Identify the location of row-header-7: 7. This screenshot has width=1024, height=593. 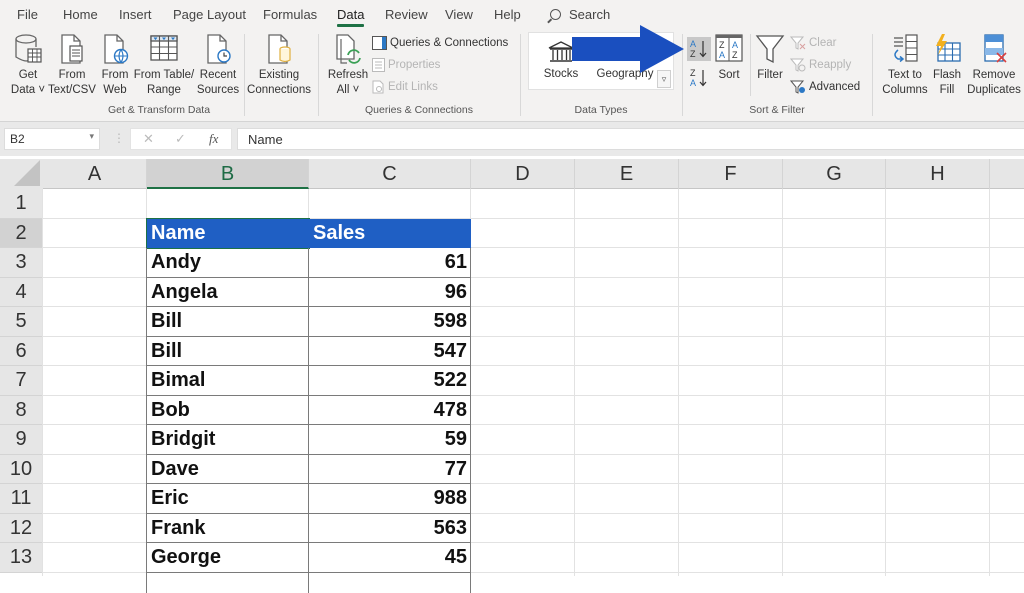
(21, 381).